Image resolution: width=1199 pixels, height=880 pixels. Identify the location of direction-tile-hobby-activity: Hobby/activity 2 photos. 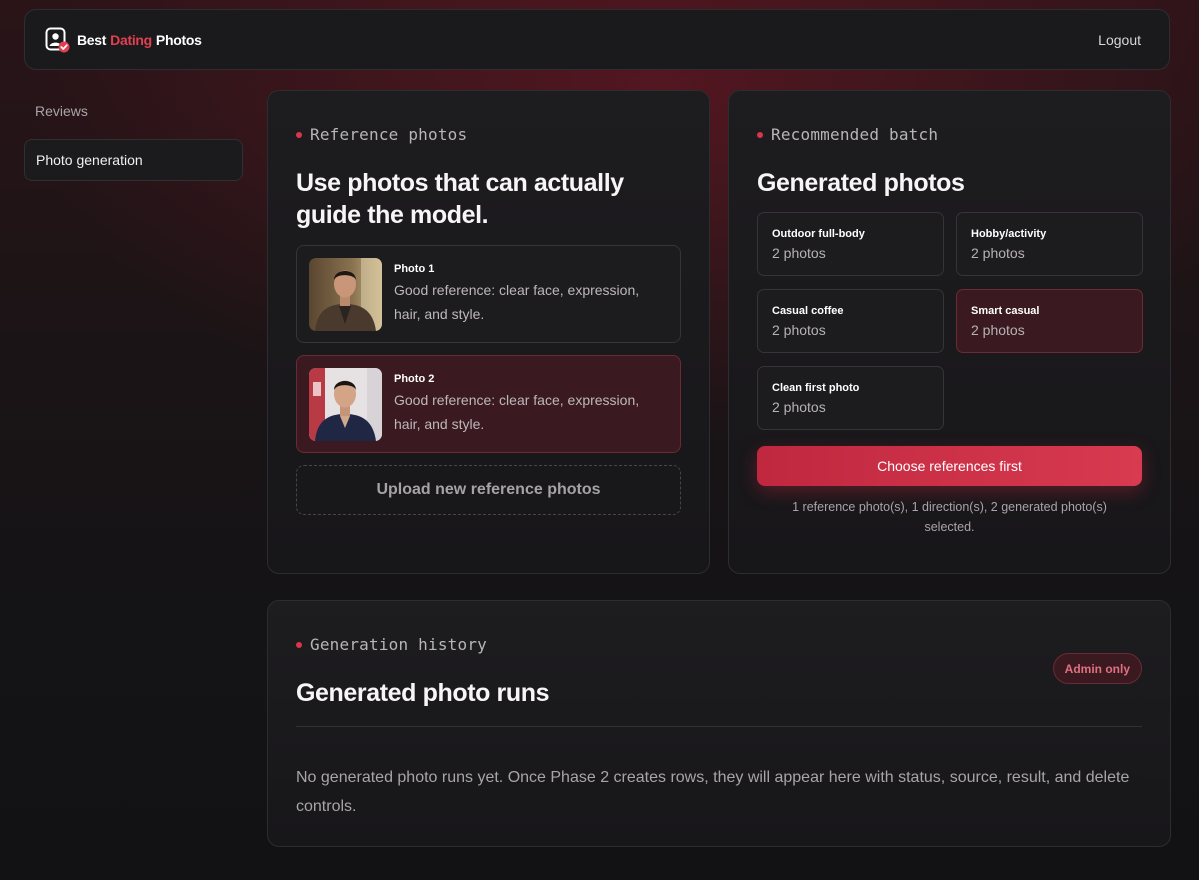
(1049, 244).